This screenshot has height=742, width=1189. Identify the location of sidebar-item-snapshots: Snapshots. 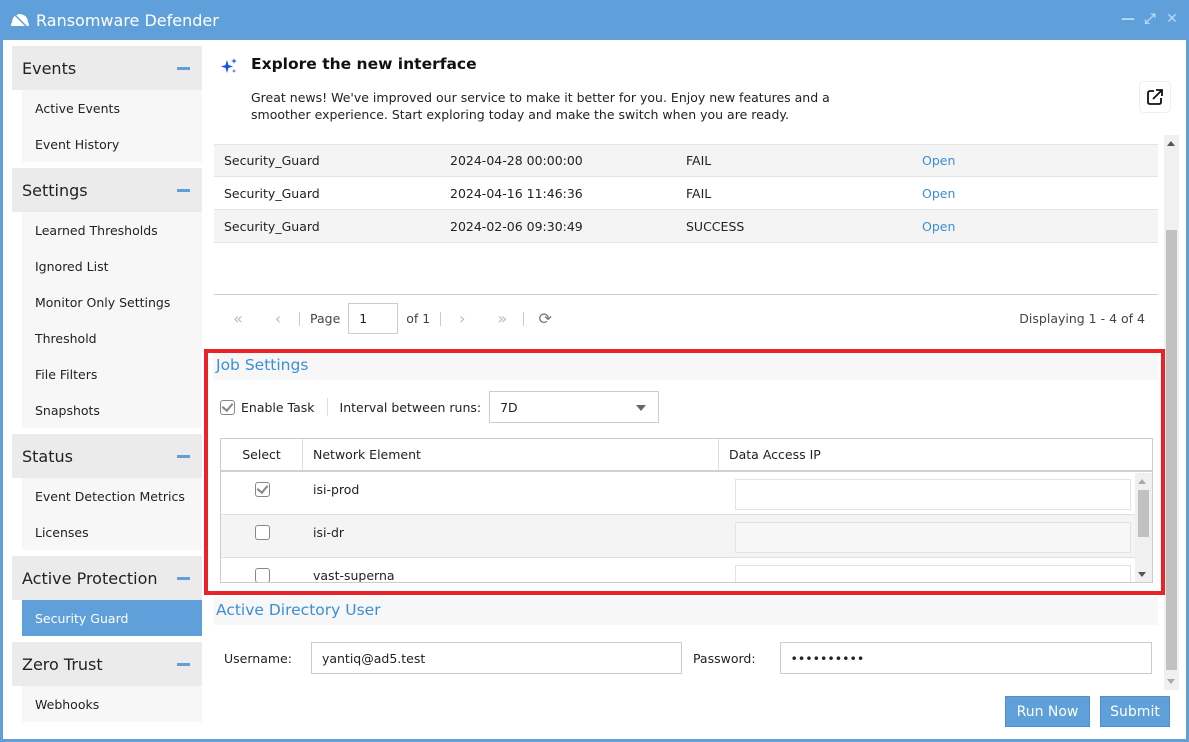
(112, 410).